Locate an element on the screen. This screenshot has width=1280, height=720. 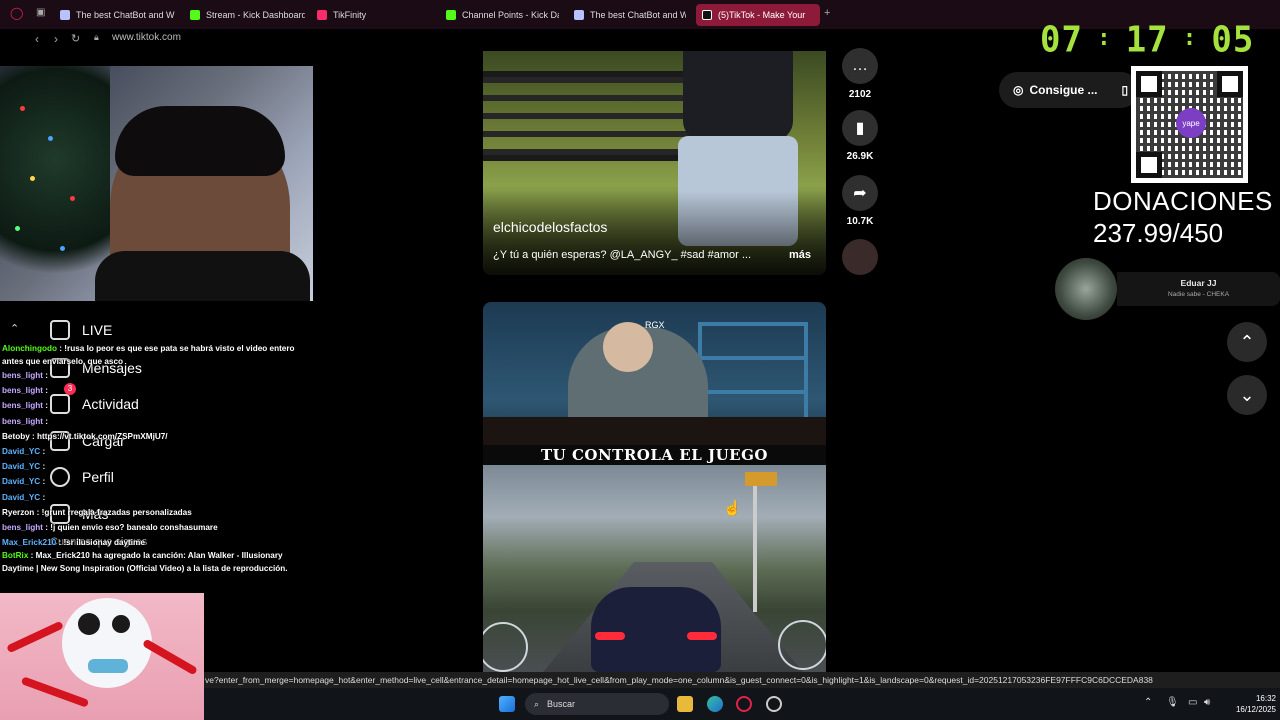
tab-tiktok-active: (5)TikTok - Make Your is located at coordinates (758, 15).